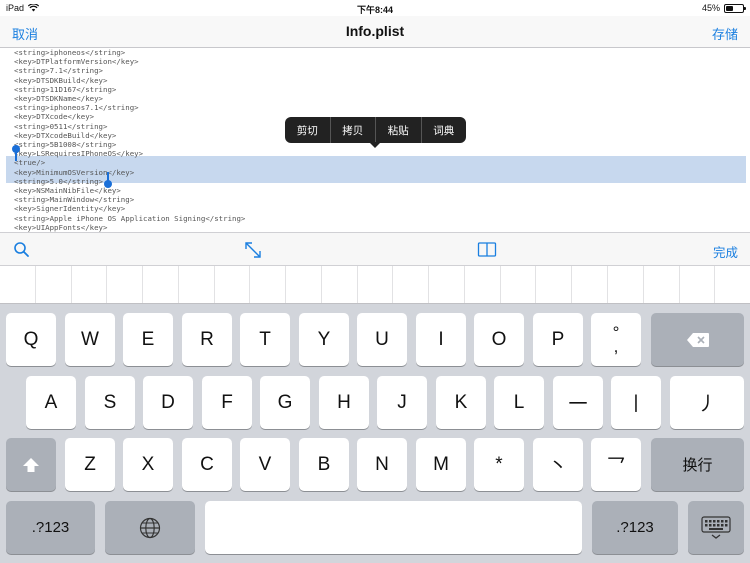  What do you see at coordinates (382, 339) in the screenshot?
I see `key-u: U` at bounding box center [382, 339].